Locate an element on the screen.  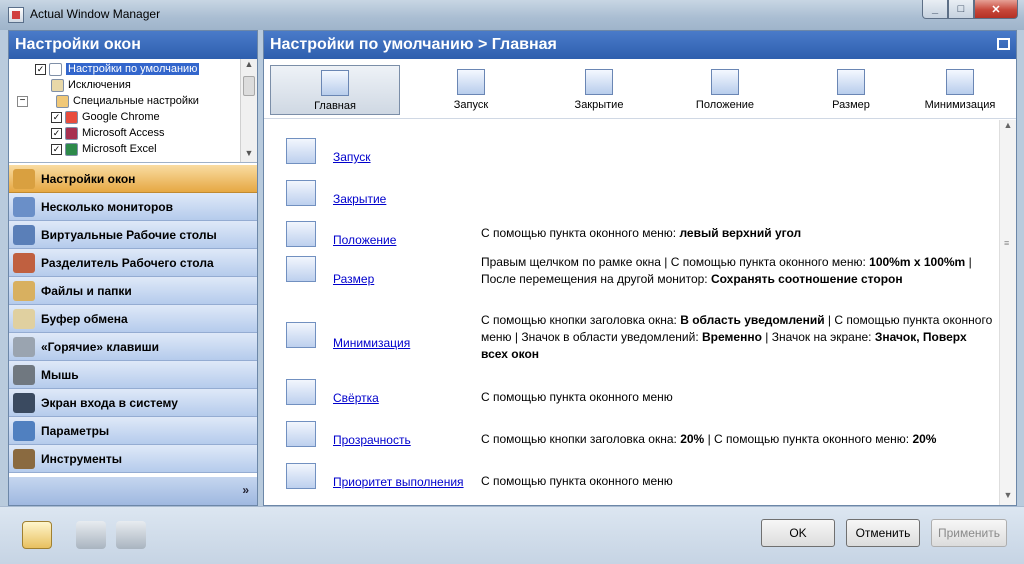
nav-item: Мышь is located at coordinates (133, 375).